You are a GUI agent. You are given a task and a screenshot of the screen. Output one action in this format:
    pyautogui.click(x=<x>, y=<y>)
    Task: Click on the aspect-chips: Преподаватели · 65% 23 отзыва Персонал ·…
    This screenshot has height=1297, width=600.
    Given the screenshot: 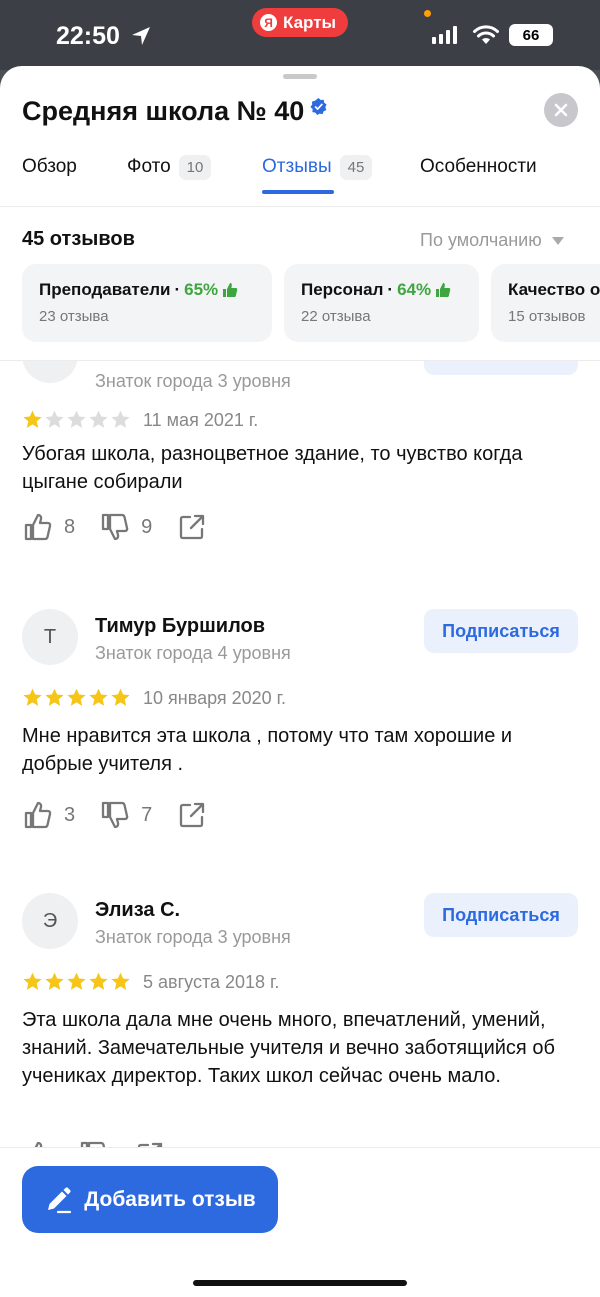 What is the action you would take?
    pyautogui.click(x=311, y=303)
    